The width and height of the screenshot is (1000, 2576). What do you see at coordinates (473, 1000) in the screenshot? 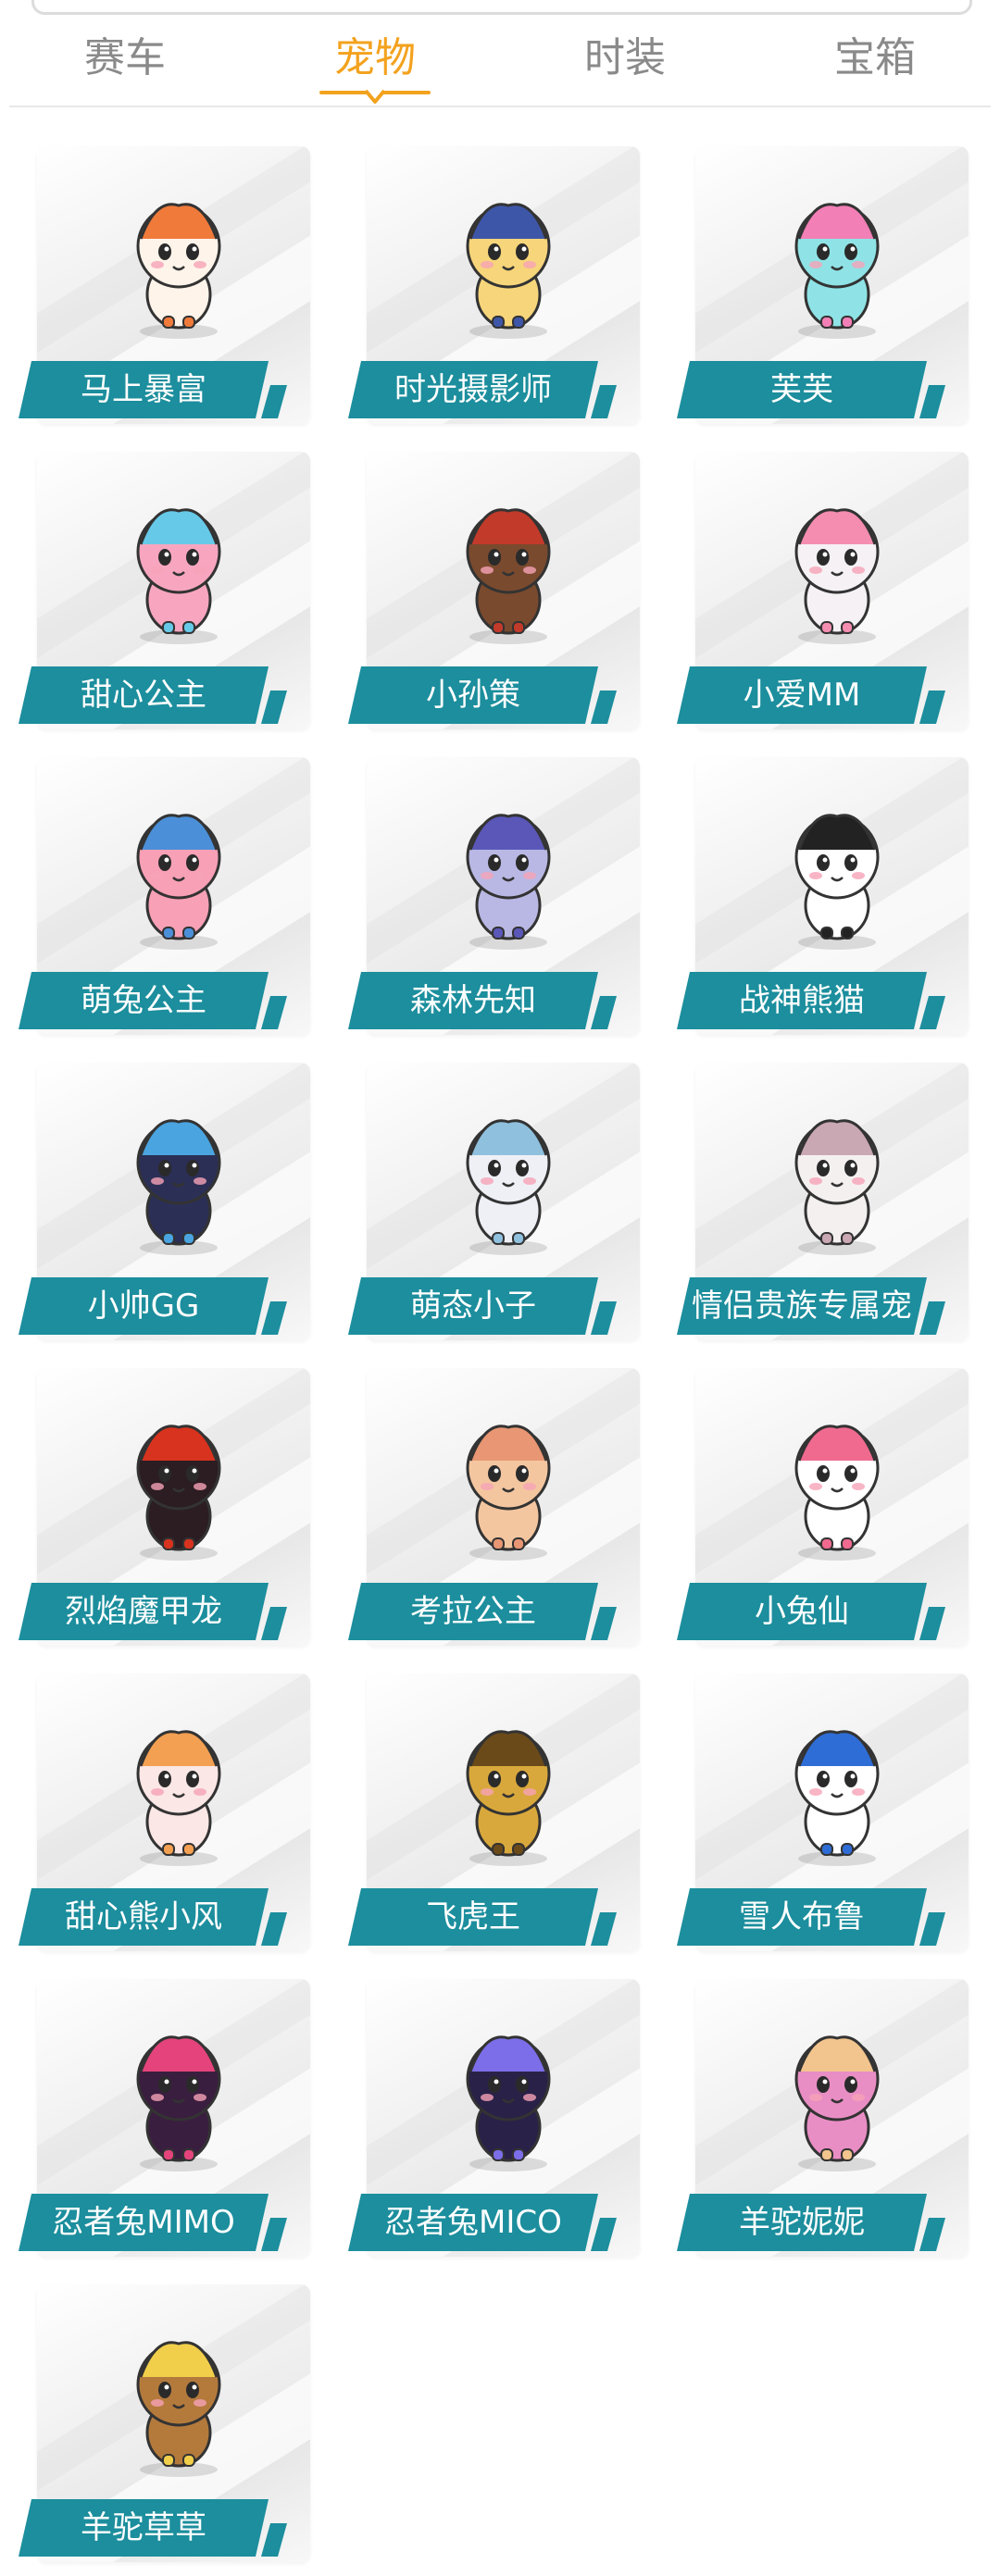
I see `pet-name-label: 森林先知` at bounding box center [473, 1000].